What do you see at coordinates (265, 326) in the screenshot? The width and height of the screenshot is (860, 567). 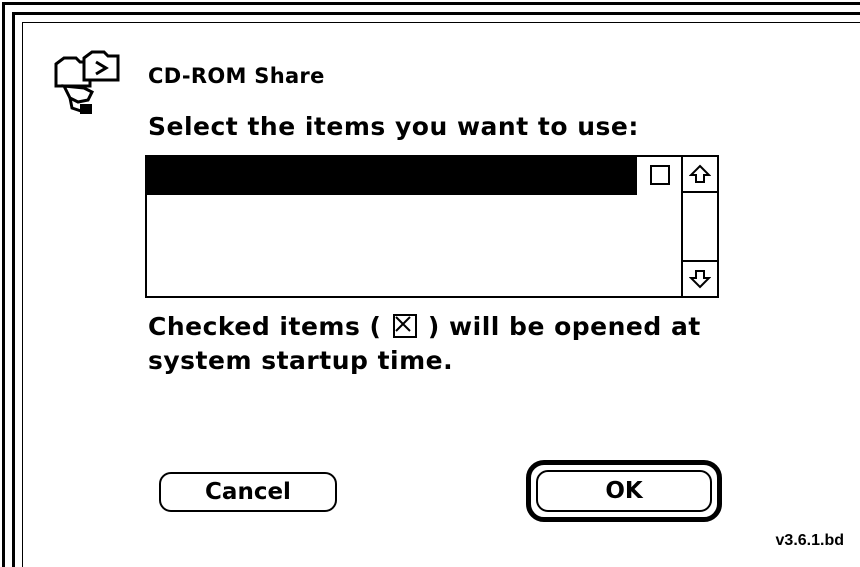 I see `info-text-before: Checked items (` at bounding box center [265, 326].